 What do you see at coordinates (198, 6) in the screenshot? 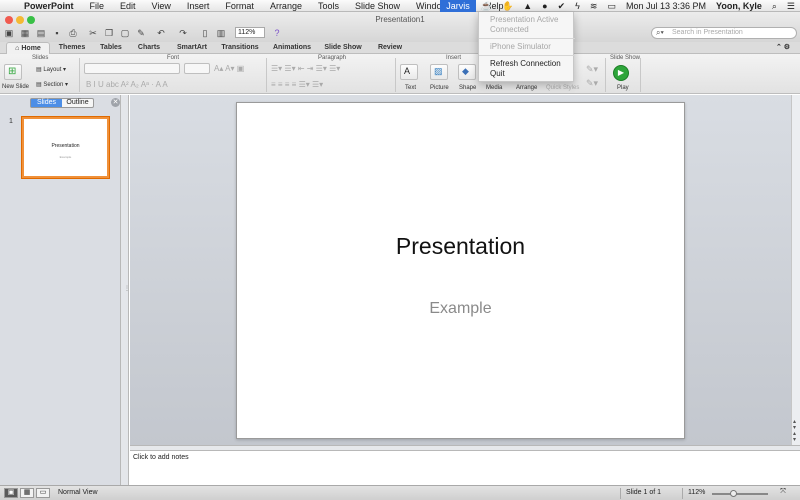
I see `menu-insert: Insert` at bounding box center [198, 6].